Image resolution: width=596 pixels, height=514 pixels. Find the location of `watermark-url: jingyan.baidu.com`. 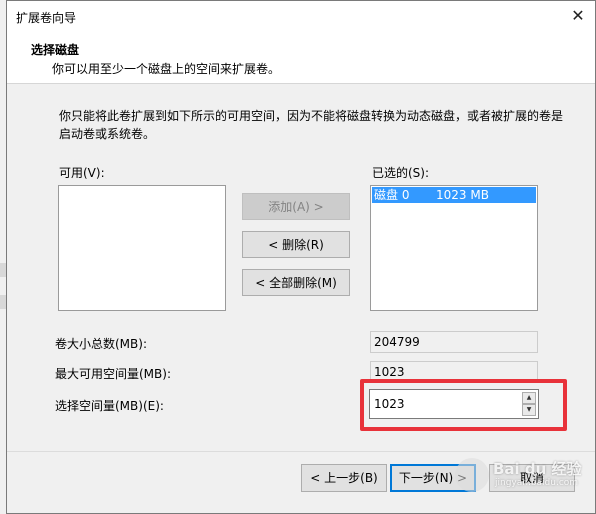

watermark-url: jingyan.baidu.com is located at coordinates (537, 483).